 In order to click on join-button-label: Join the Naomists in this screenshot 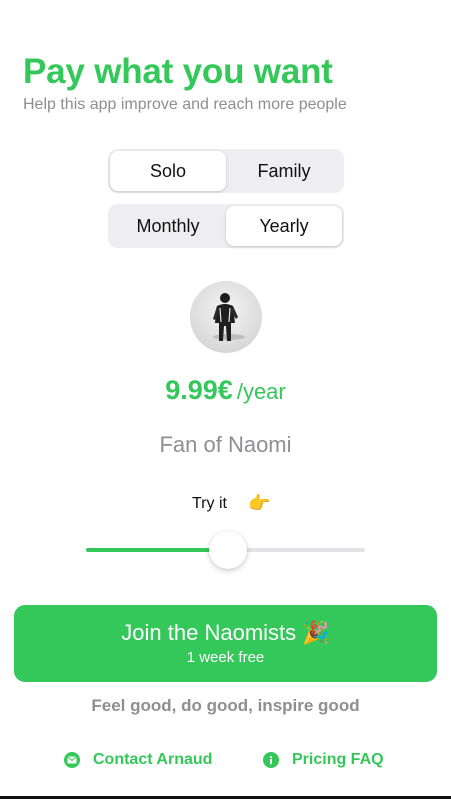, I will do `click(209, 632)`.